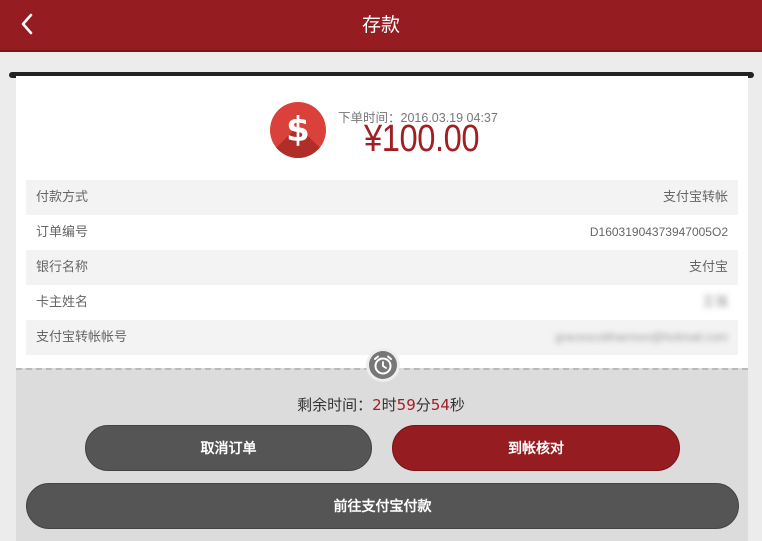 The height and width of the screenshot is (541, 762). What do you see at coordinates (62, 197) in the screenshot?
I see `detail-label: 付款方式` at bounding box center [62, 197].